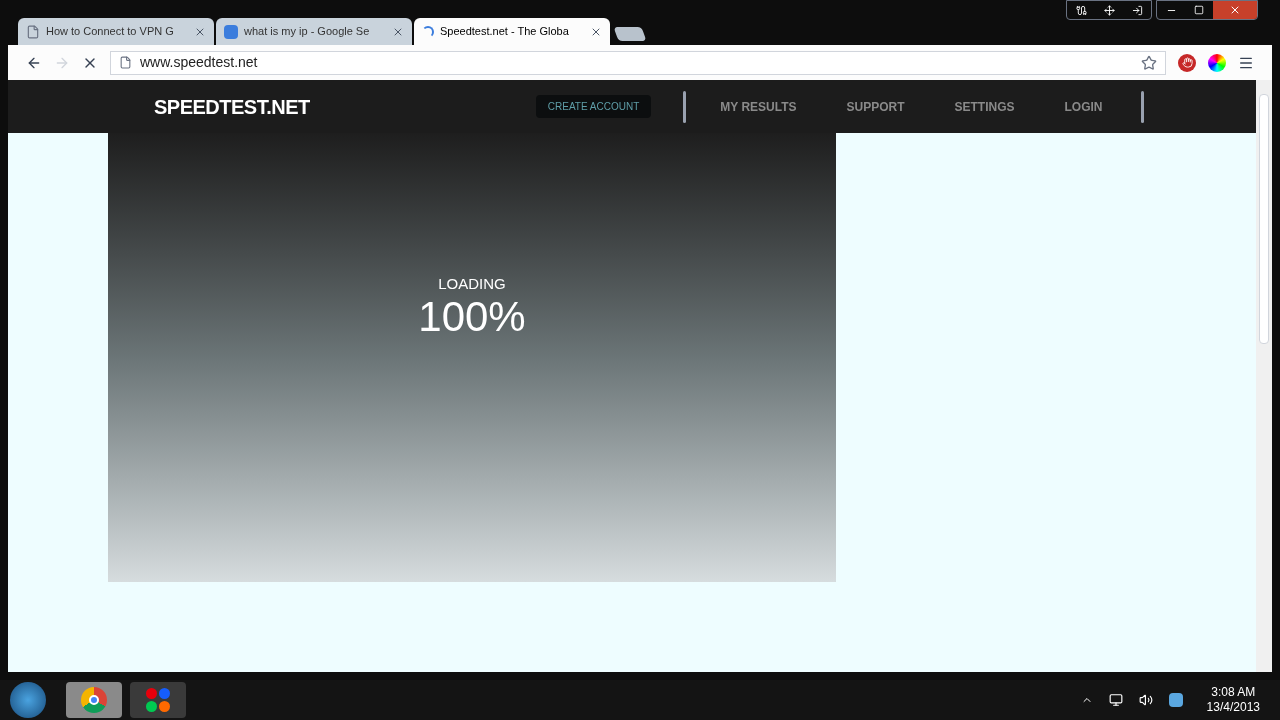 This screenshot has width=1280, height=720. I want to click on bookmark-star-icon, so click(1149, 62).